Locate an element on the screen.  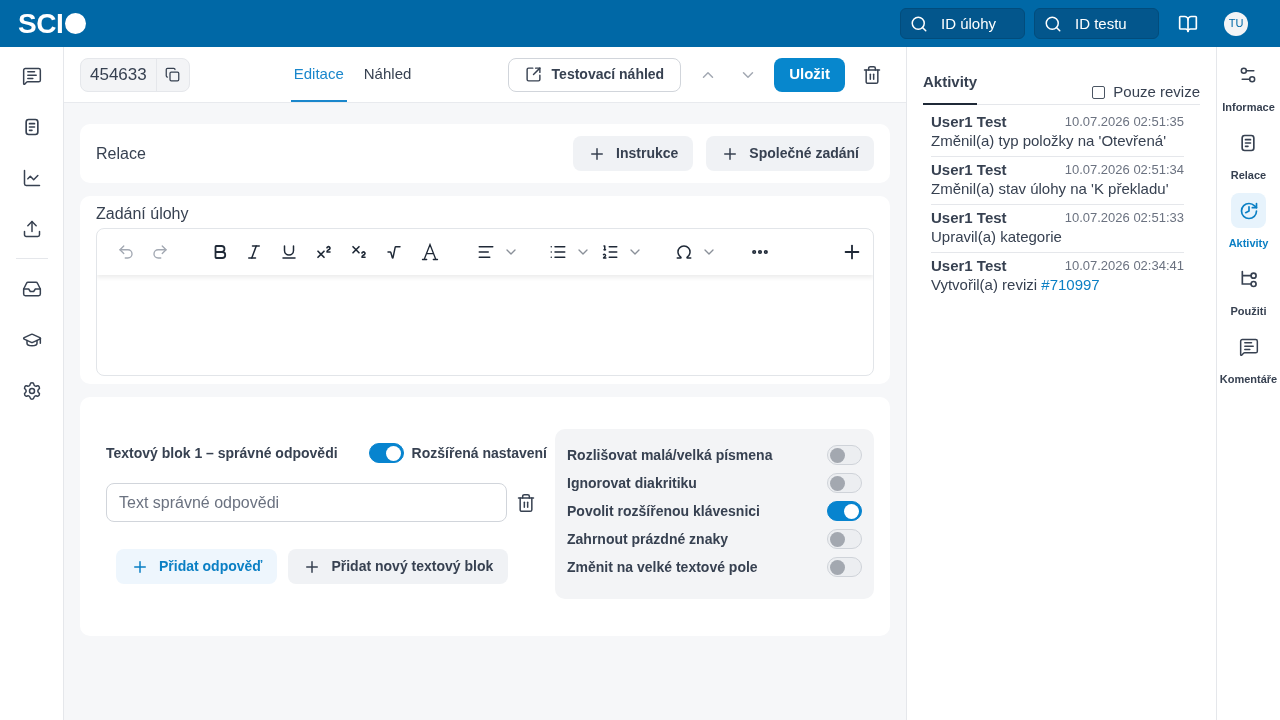
tab: Aktivity is located at coordinates (950, 76).